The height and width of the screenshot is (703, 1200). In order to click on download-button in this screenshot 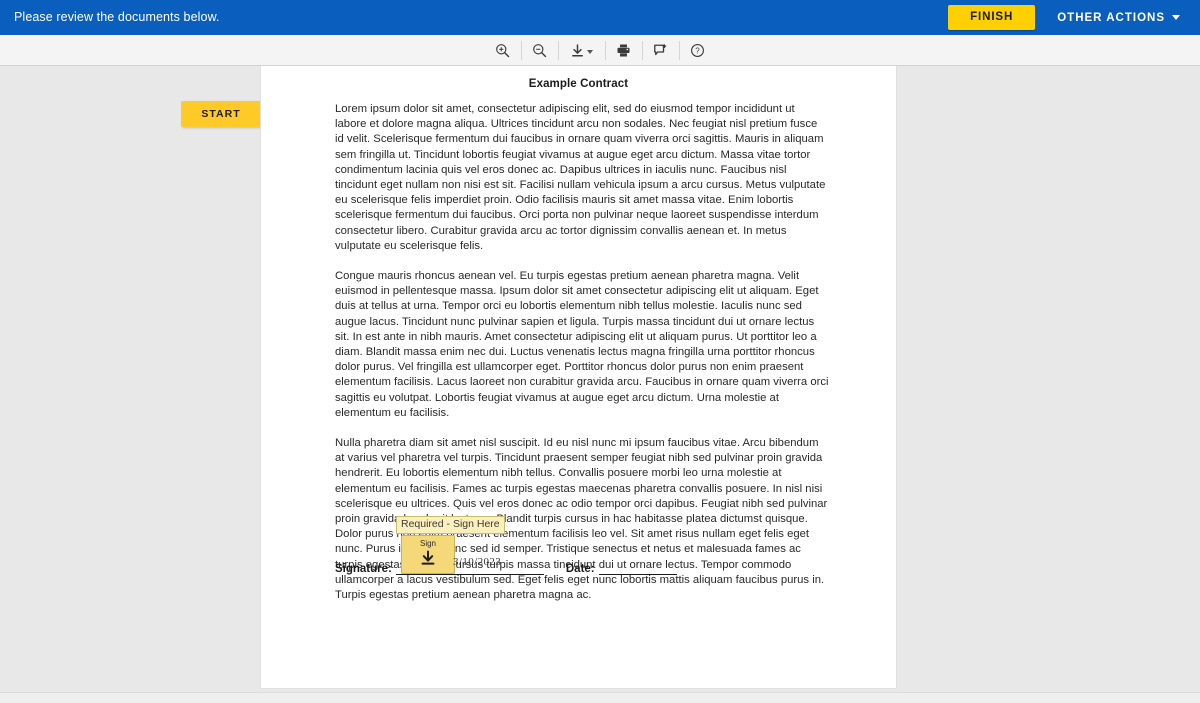, I will do `click(582, 50)`.